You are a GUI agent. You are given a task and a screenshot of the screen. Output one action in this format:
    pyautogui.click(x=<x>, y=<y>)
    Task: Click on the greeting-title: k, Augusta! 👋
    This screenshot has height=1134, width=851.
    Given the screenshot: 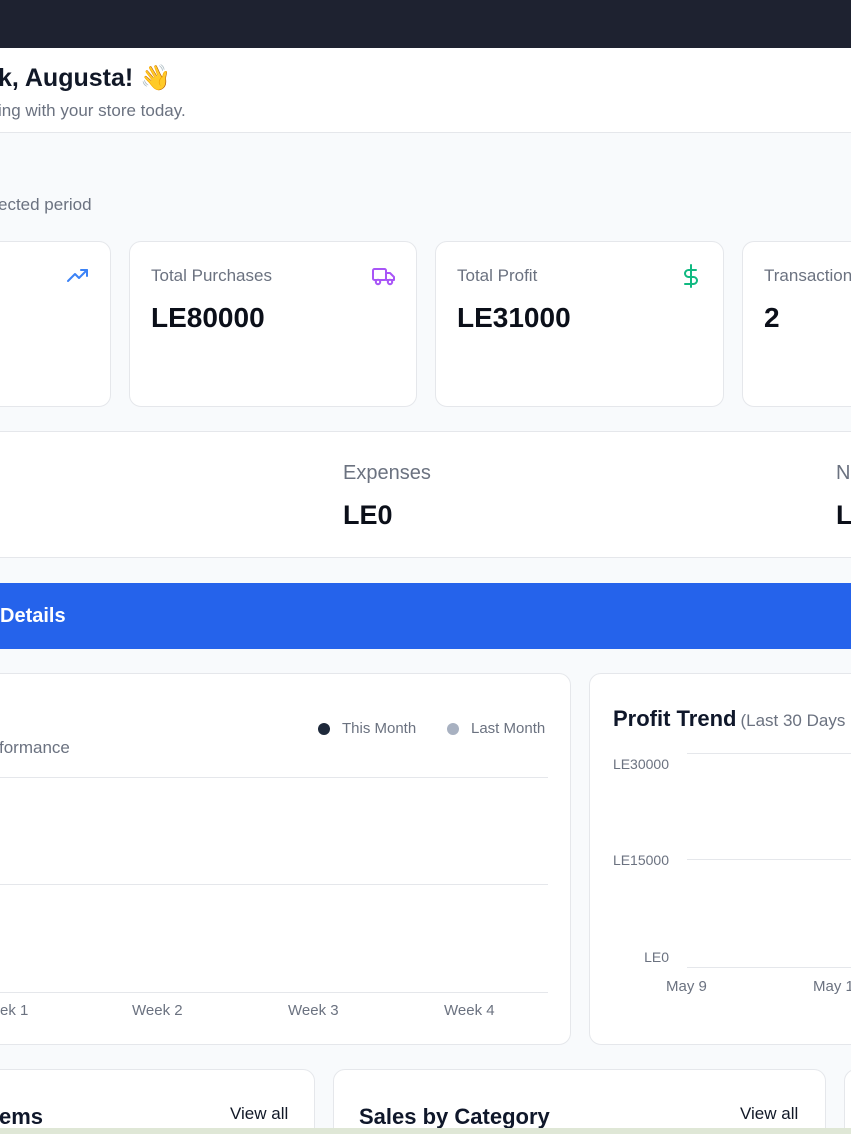 What is the action you would take?
    pyautogui.click(x=86, y=78)
    